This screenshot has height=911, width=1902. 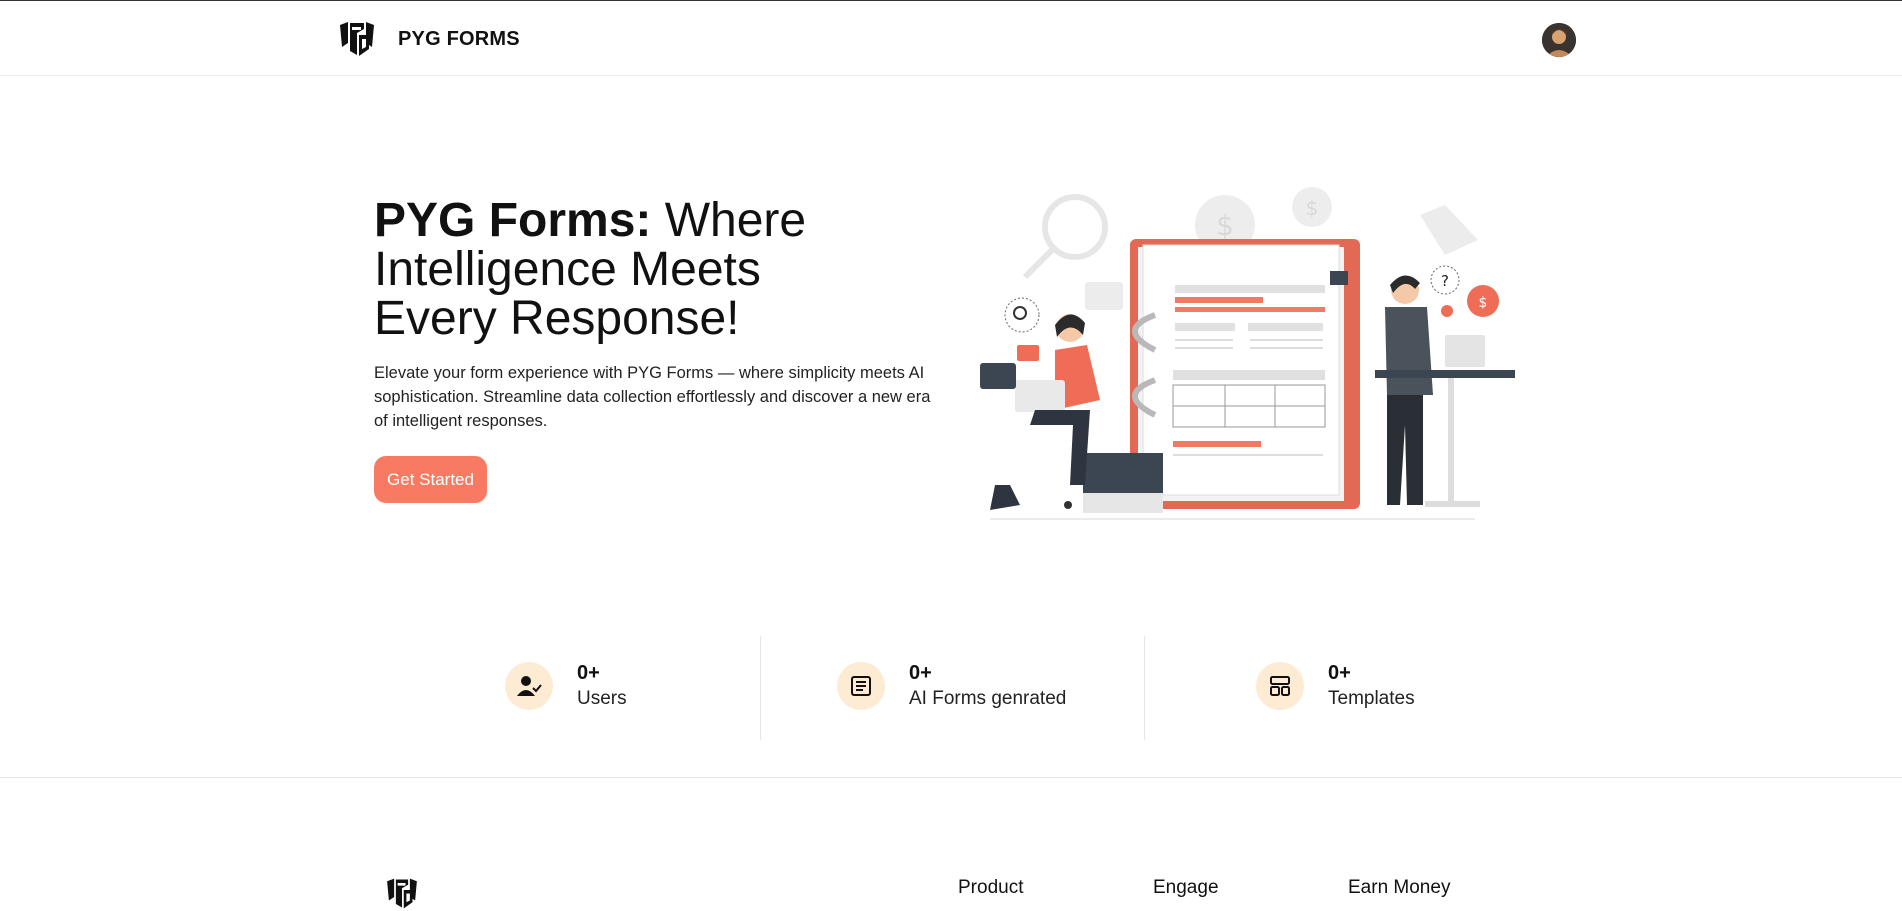 I want to click on user-avatar, so click(x=1559, y=40).